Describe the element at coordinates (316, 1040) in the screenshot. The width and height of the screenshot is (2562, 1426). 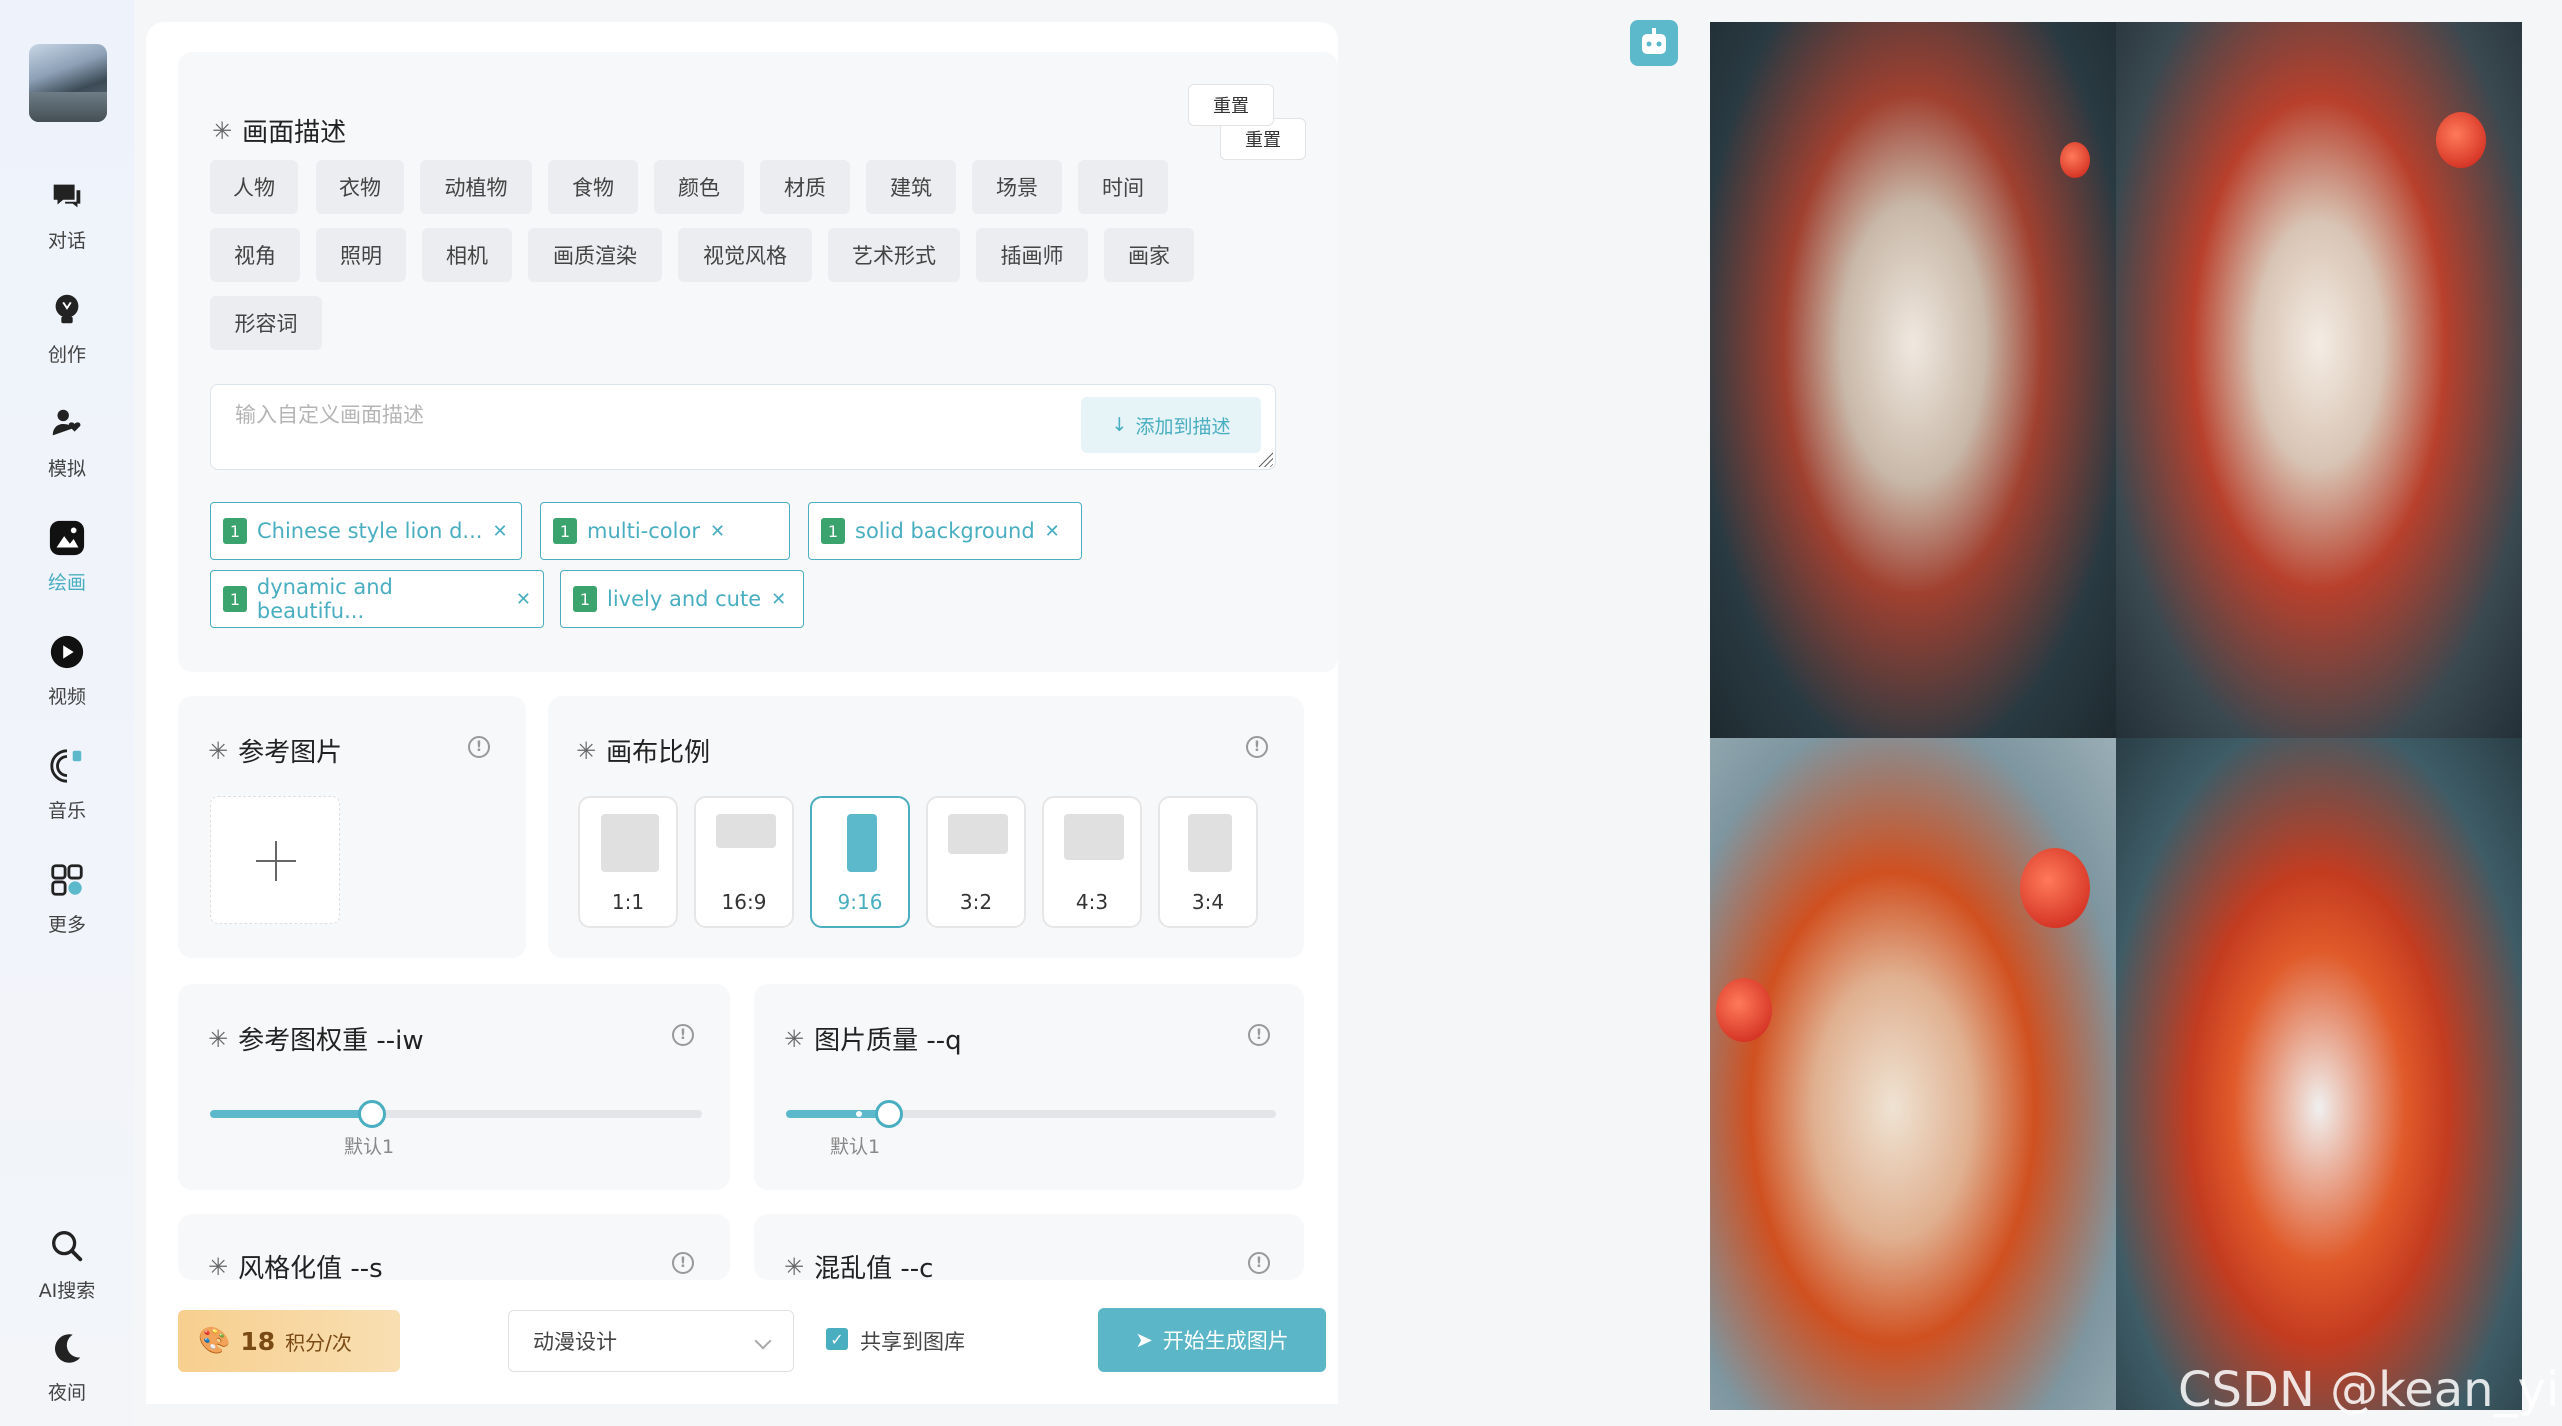
I see `section-title-weight: ✳ 参考图权重 --iw` at that location.